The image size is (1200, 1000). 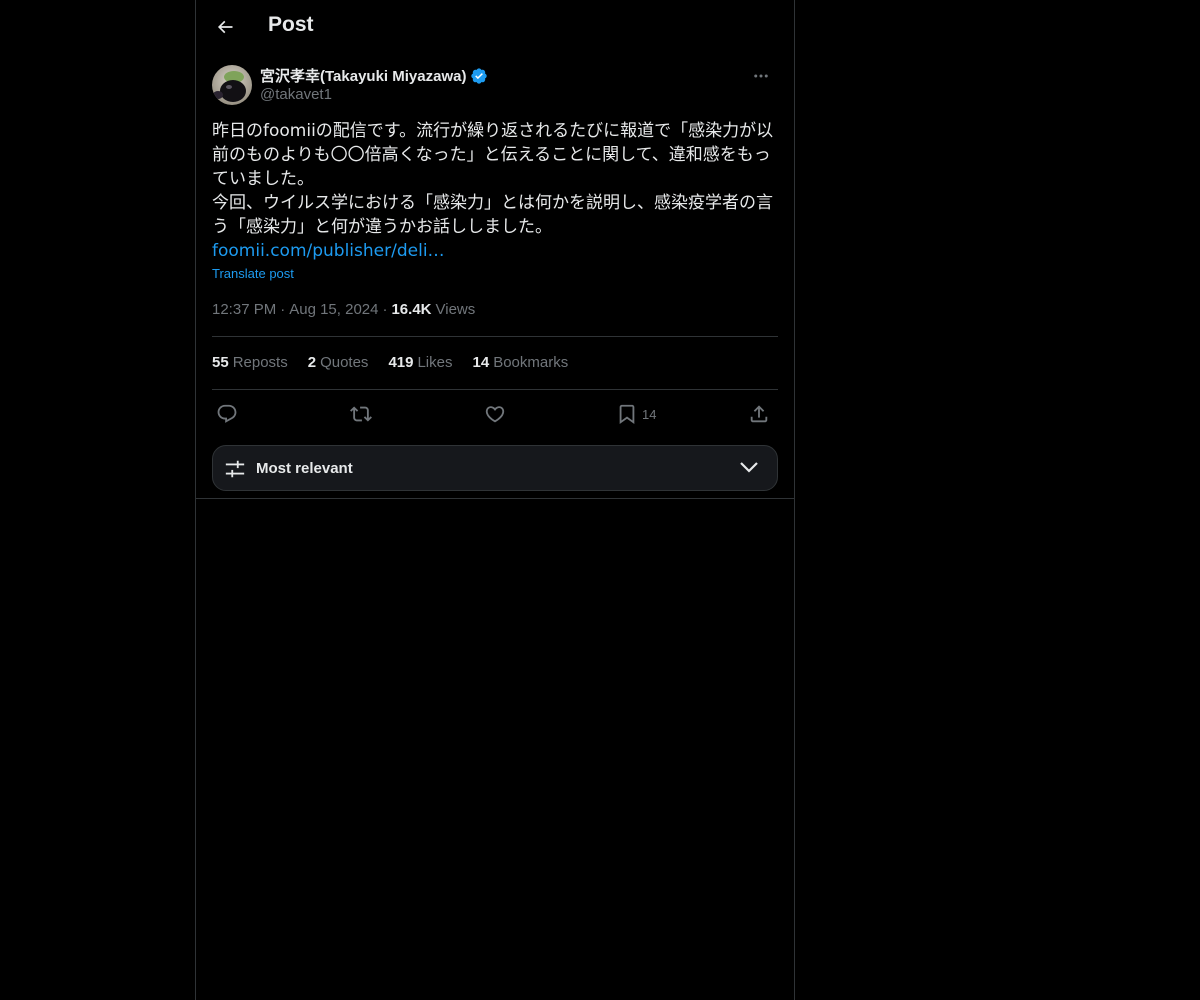 I want to click on views-label: Views, so click(x=455, y=309).